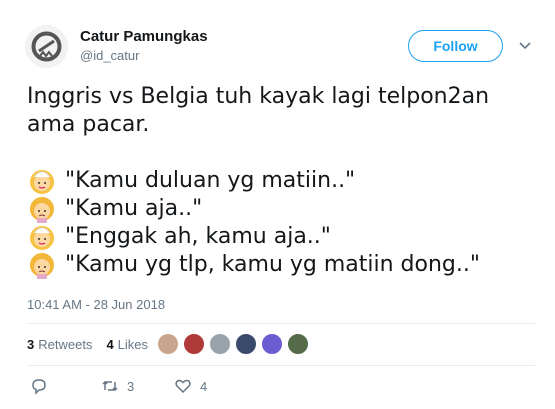 This screenshot has height=409, width=555. What do you see at coordinates (282, 265) in the screenshot?
I see `tweet-line: "Kamu yg tlp, kamu yg matiin dong.."` at bounding box center [282, 265].